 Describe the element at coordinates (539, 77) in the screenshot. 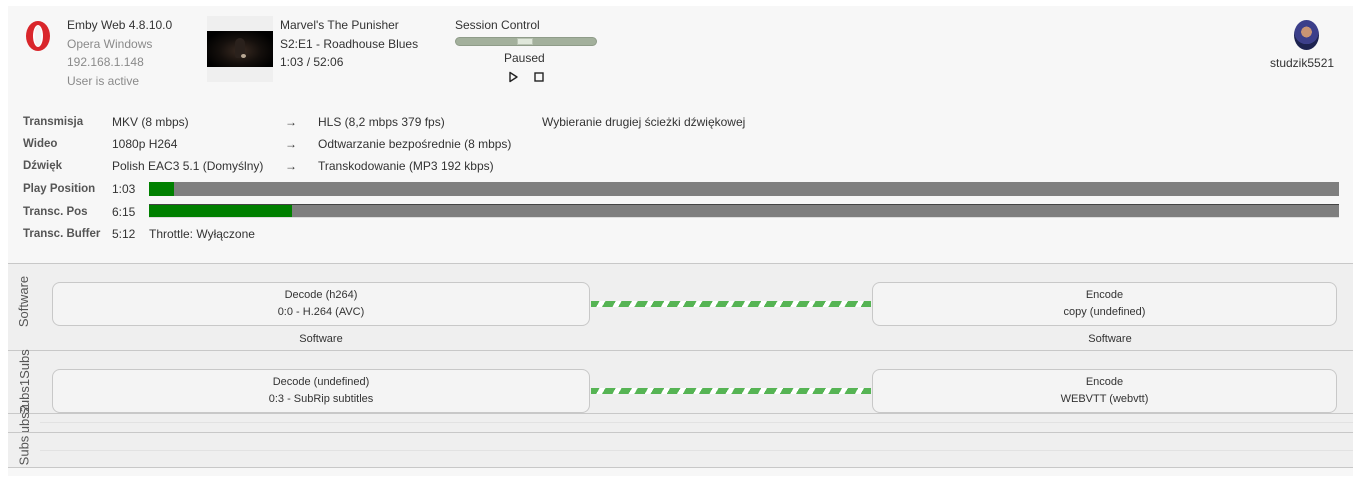

I see `stop-icon` at that location.